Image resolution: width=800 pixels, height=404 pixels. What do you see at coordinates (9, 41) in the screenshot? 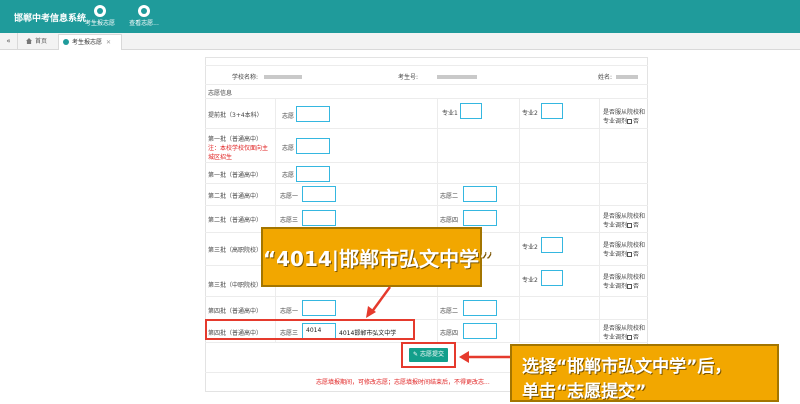
I see `double-chevron-left-icon: «` at bounding box center [9, 41].